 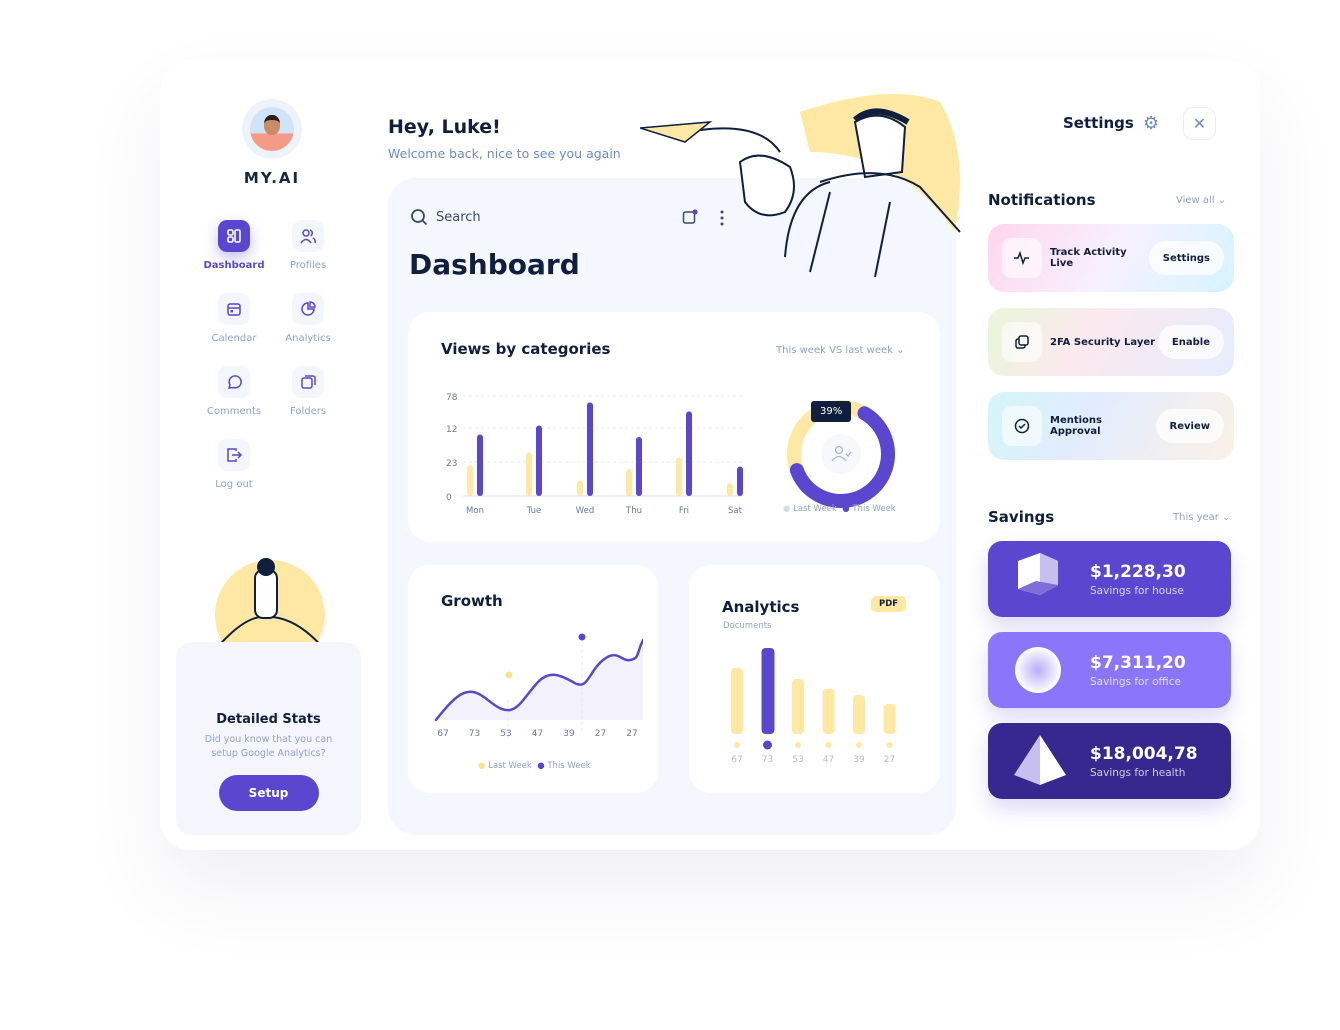 What do you see at coordinates (308, 411) in the screenshot?
I see `sidebar-item-label: Folders` at bounding box center [308, 411].